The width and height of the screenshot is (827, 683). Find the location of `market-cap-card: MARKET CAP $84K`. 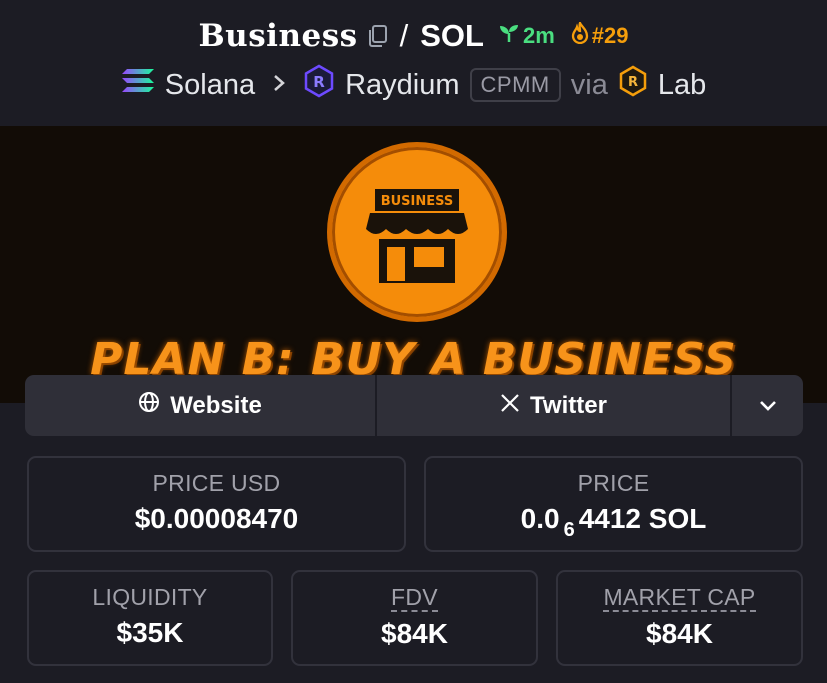

market-cap-card: MARKET CAP $84K is located at coordinates (679, 618).